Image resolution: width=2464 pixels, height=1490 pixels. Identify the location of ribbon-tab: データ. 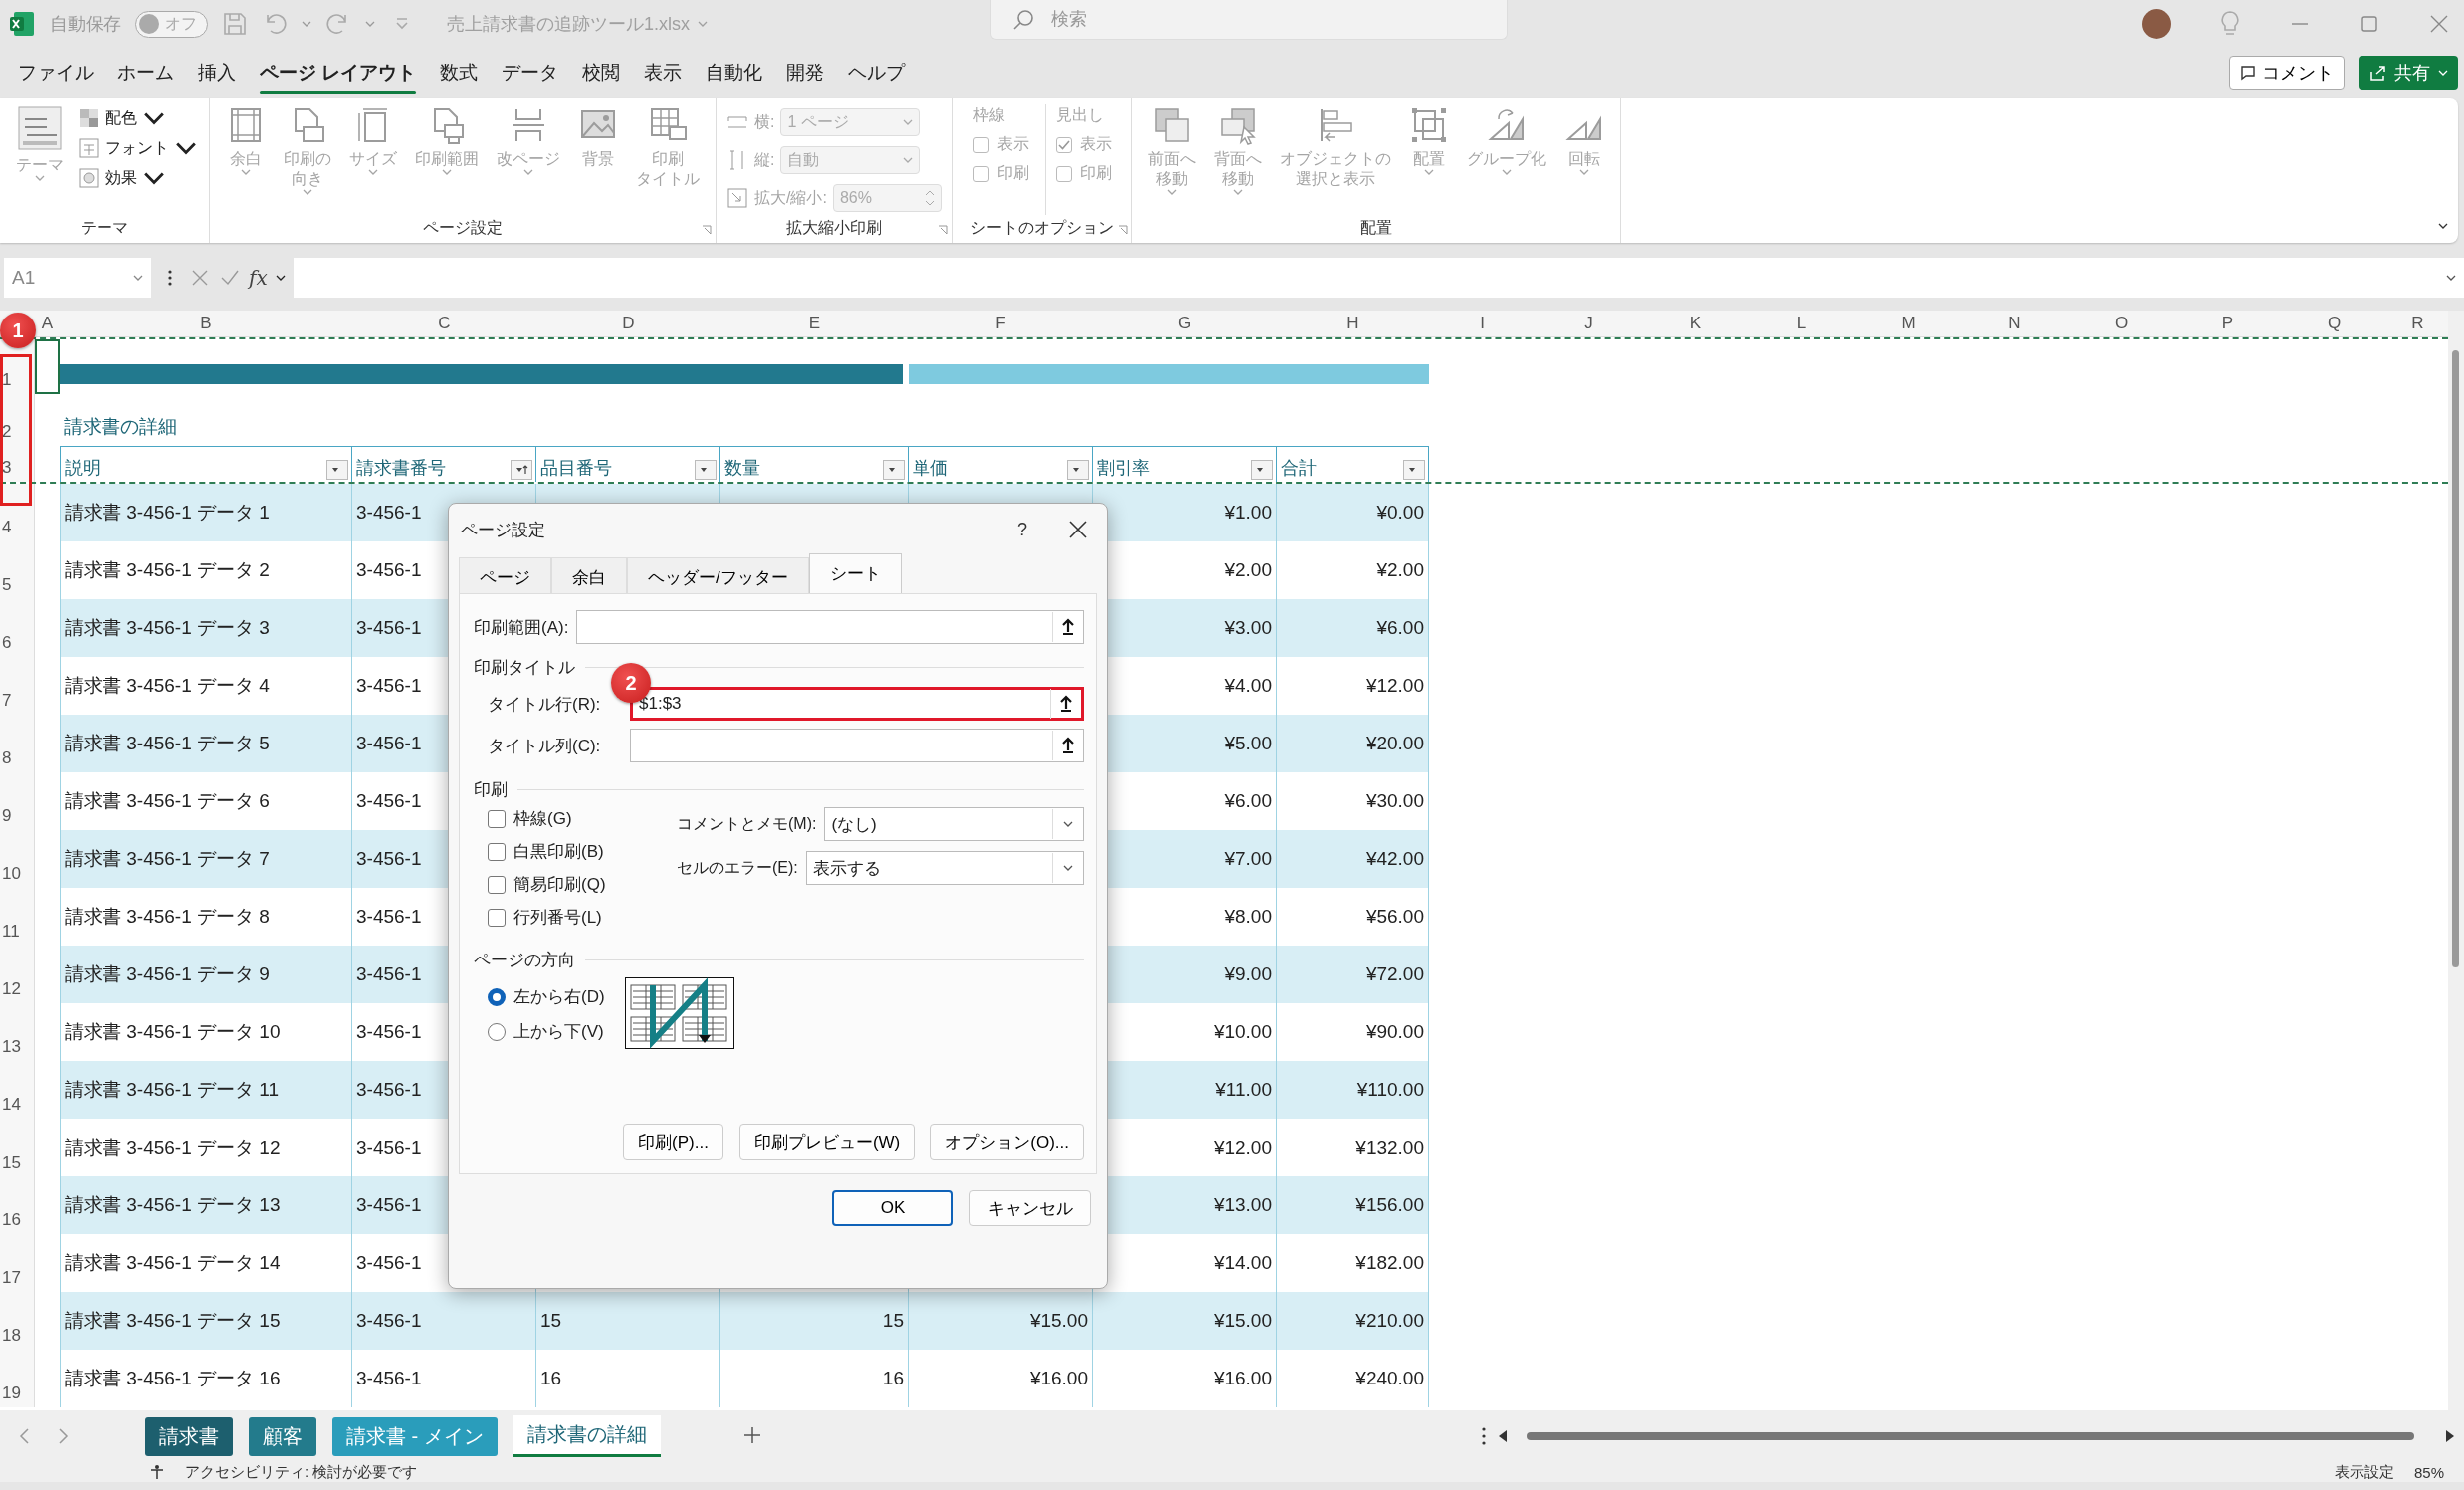
(530, 73).